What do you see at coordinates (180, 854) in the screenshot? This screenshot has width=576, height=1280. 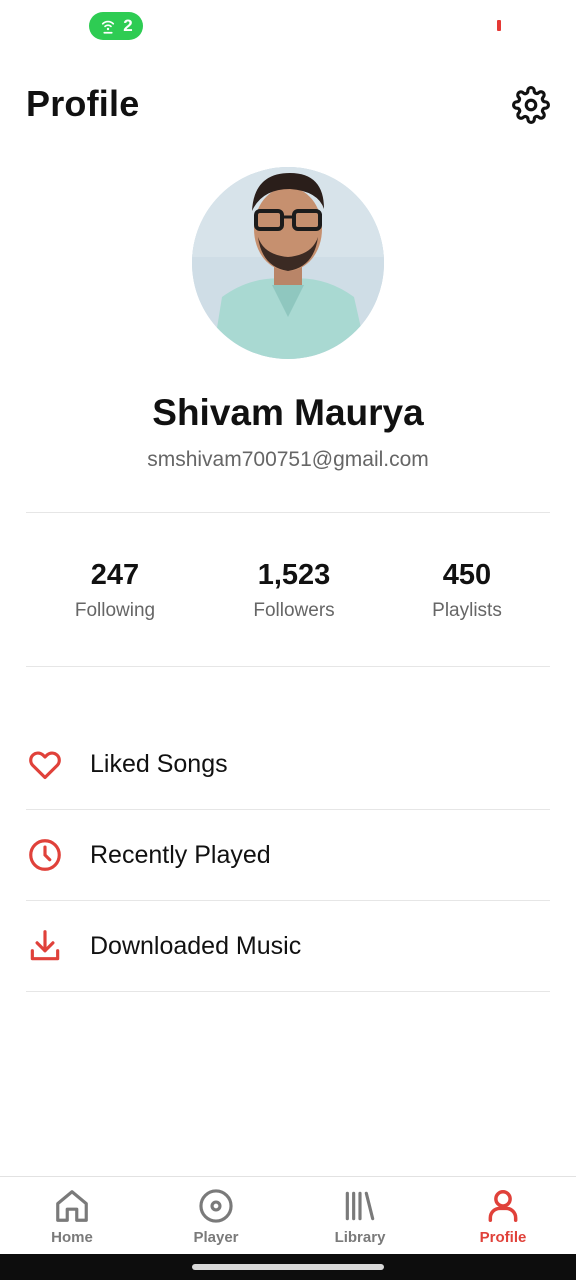 I see `menu-item-label: Recently Played` at bounding box center [180, 854].